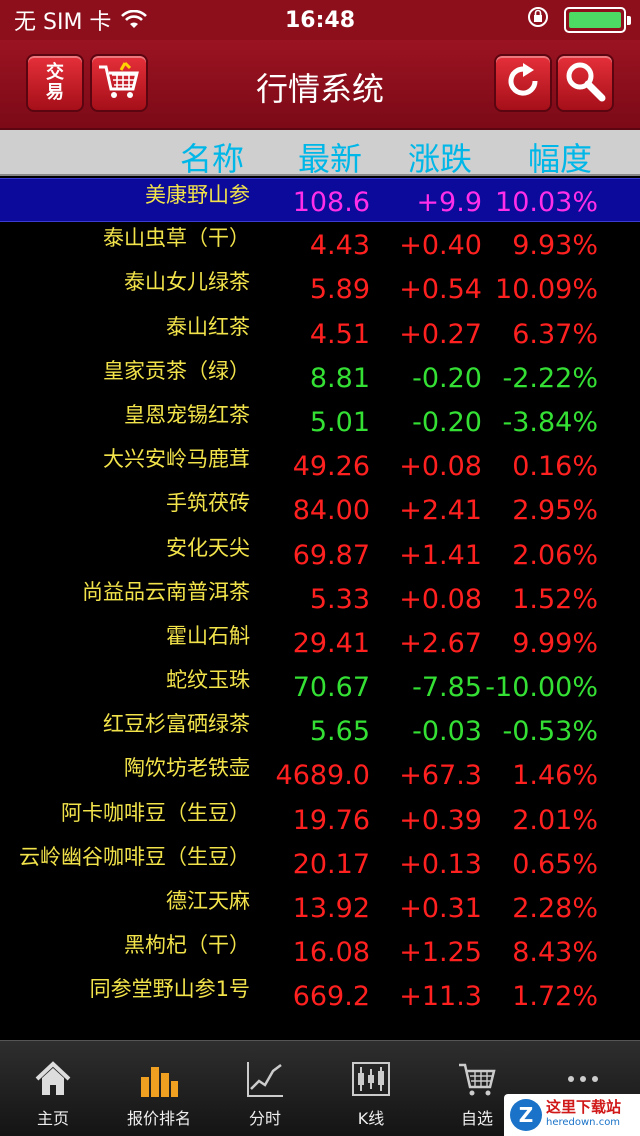 The image size is (640, 1136). Describe the element at coordinates (330, 157) in the screenshot. I see `header-latest: 最新` at that location.